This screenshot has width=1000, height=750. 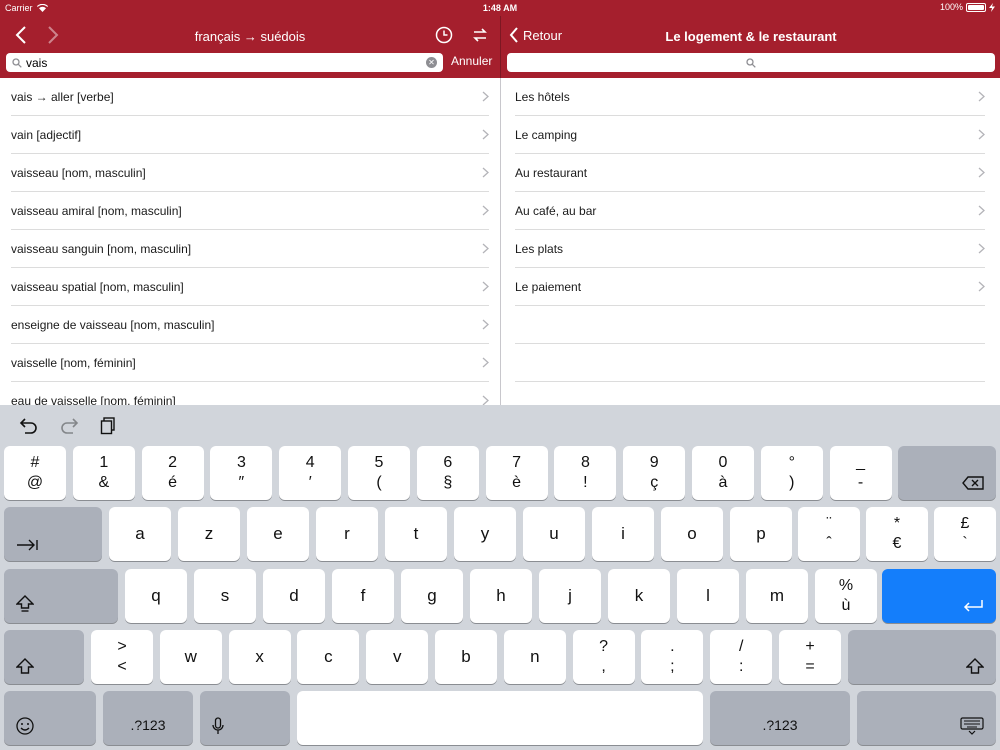 I want to click on key-i: i, so click(x=623, y=534).